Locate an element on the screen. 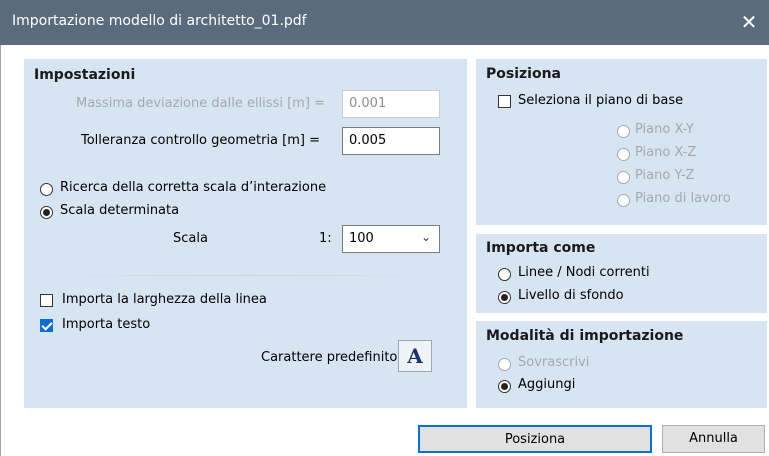  radio-plane-xy-label: Piano X-Y is located at coordinates (664, 129).